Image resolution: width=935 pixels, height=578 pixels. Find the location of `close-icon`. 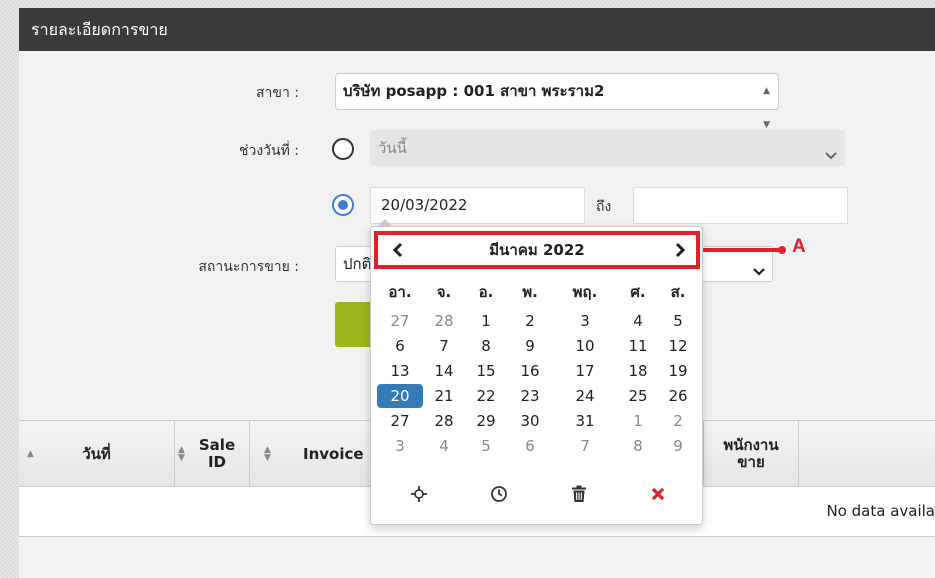

close-icon is located at coordinates (658, 494).